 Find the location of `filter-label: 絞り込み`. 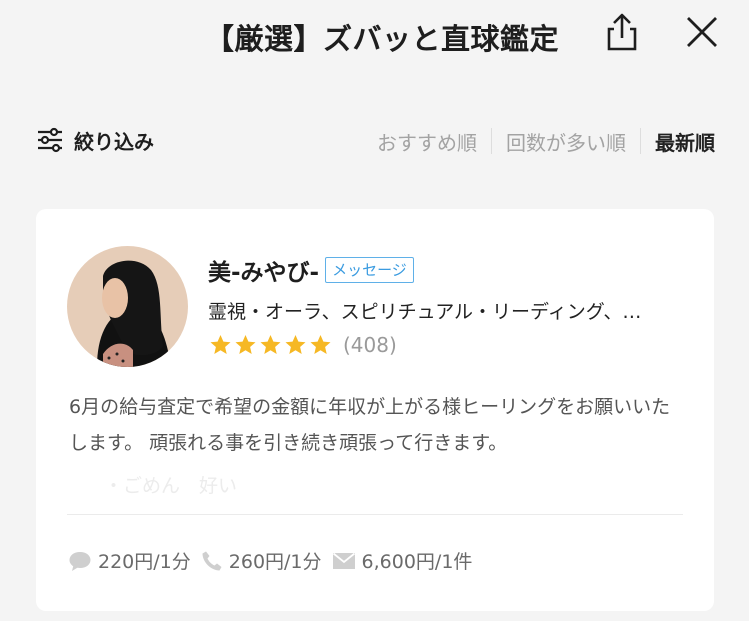

filter-label: 絞り込み is located at coordinates (114, 141).